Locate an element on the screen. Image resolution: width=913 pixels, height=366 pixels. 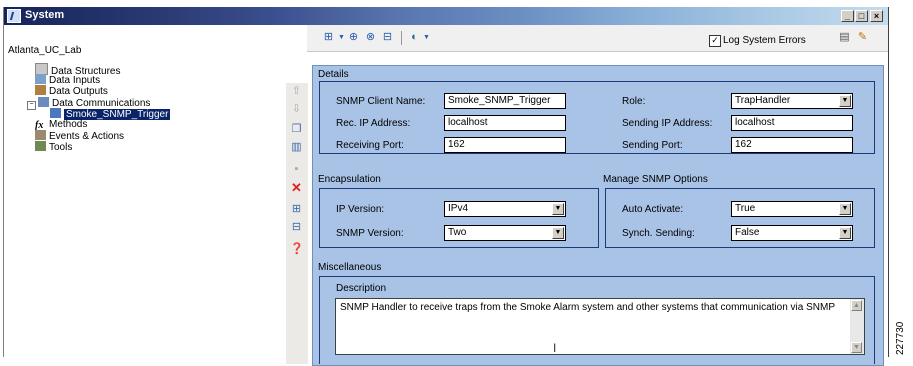
close-button: × is located at coordinates (876, 16).